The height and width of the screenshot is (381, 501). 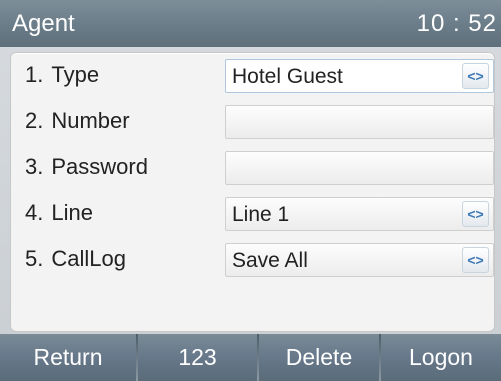 I want to click on input-mode-button: 123, so click(x=197, y=357).